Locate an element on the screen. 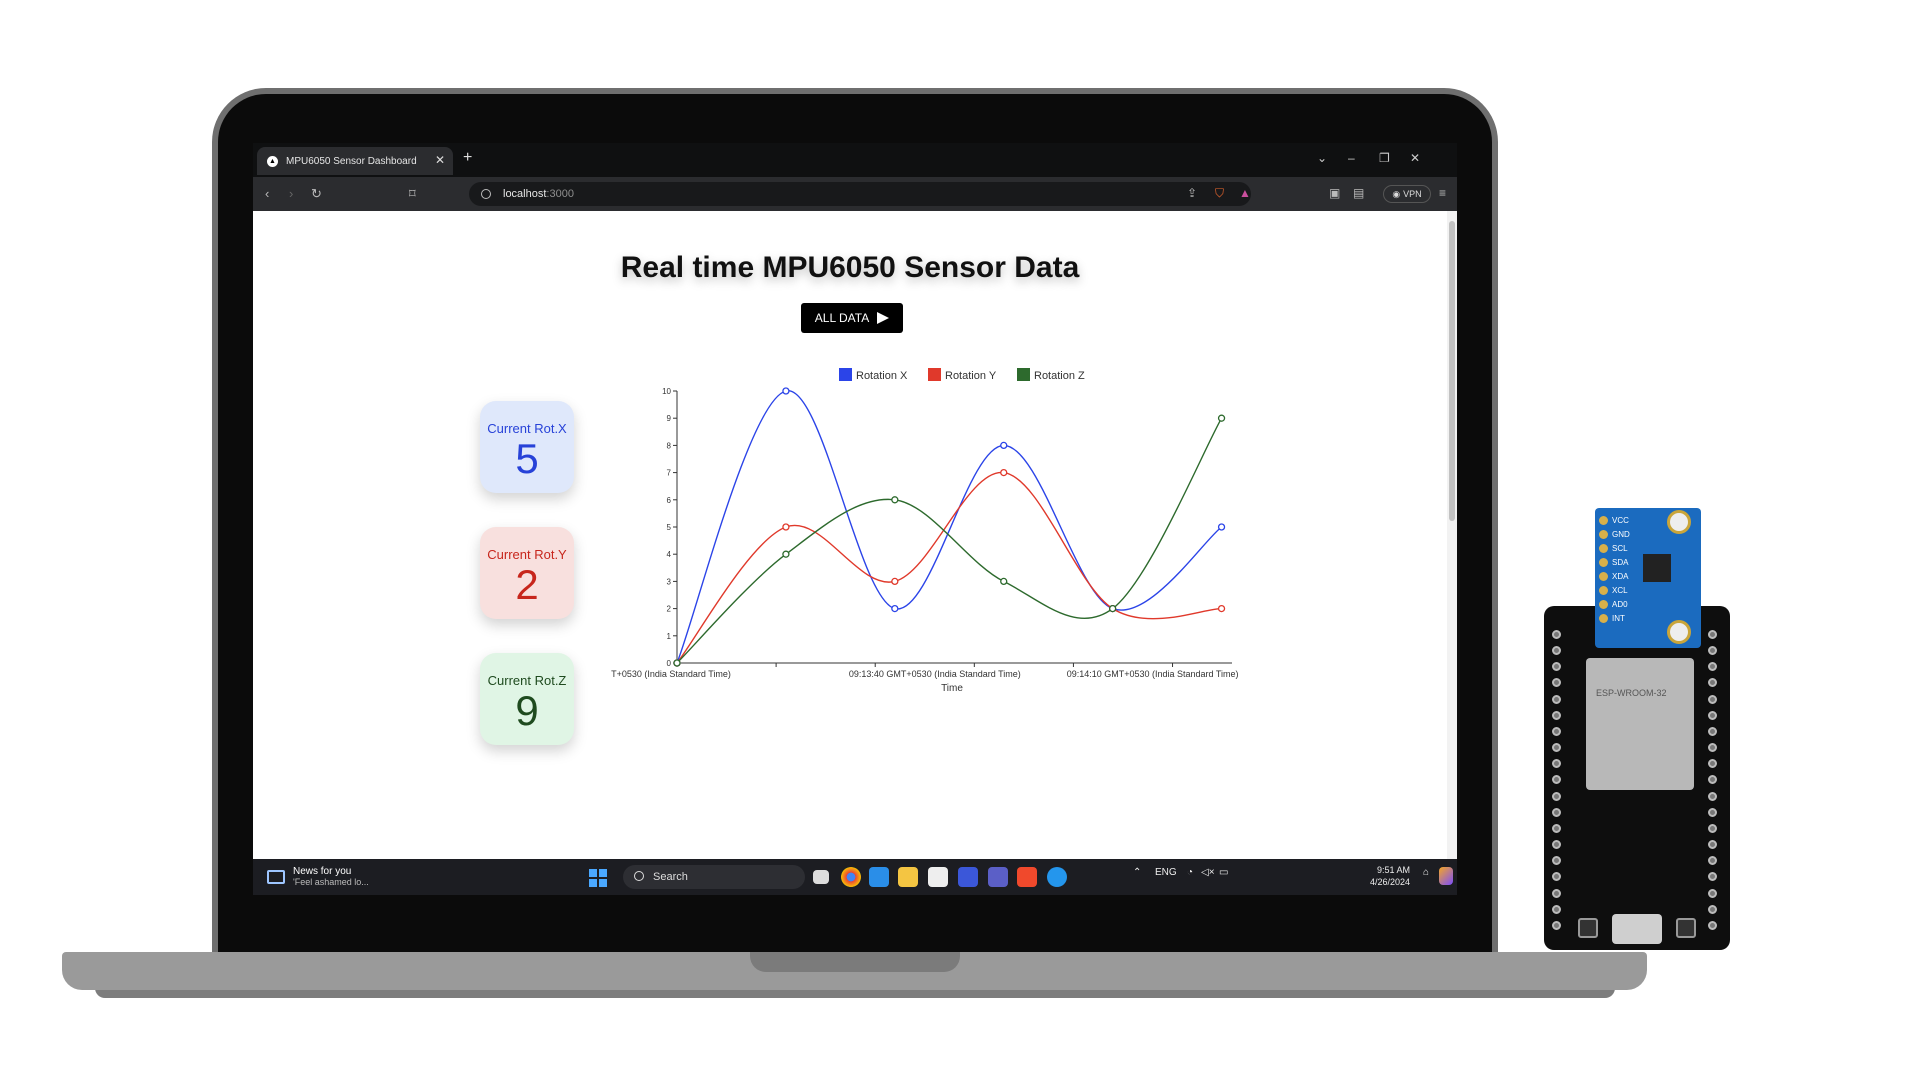 The width and height of the screenshot is (1920, 1080). micro-usb-port is located at coordinates (1637, 929).